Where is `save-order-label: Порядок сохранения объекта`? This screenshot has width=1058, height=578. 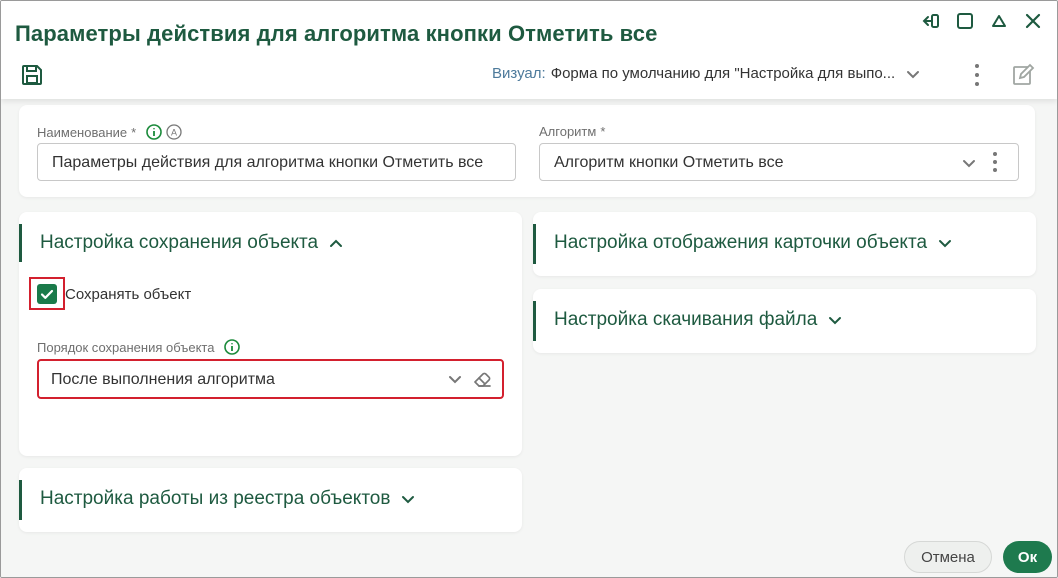 save-order-label: Порядок сохранения объекта is located at coordinates (139, 347).